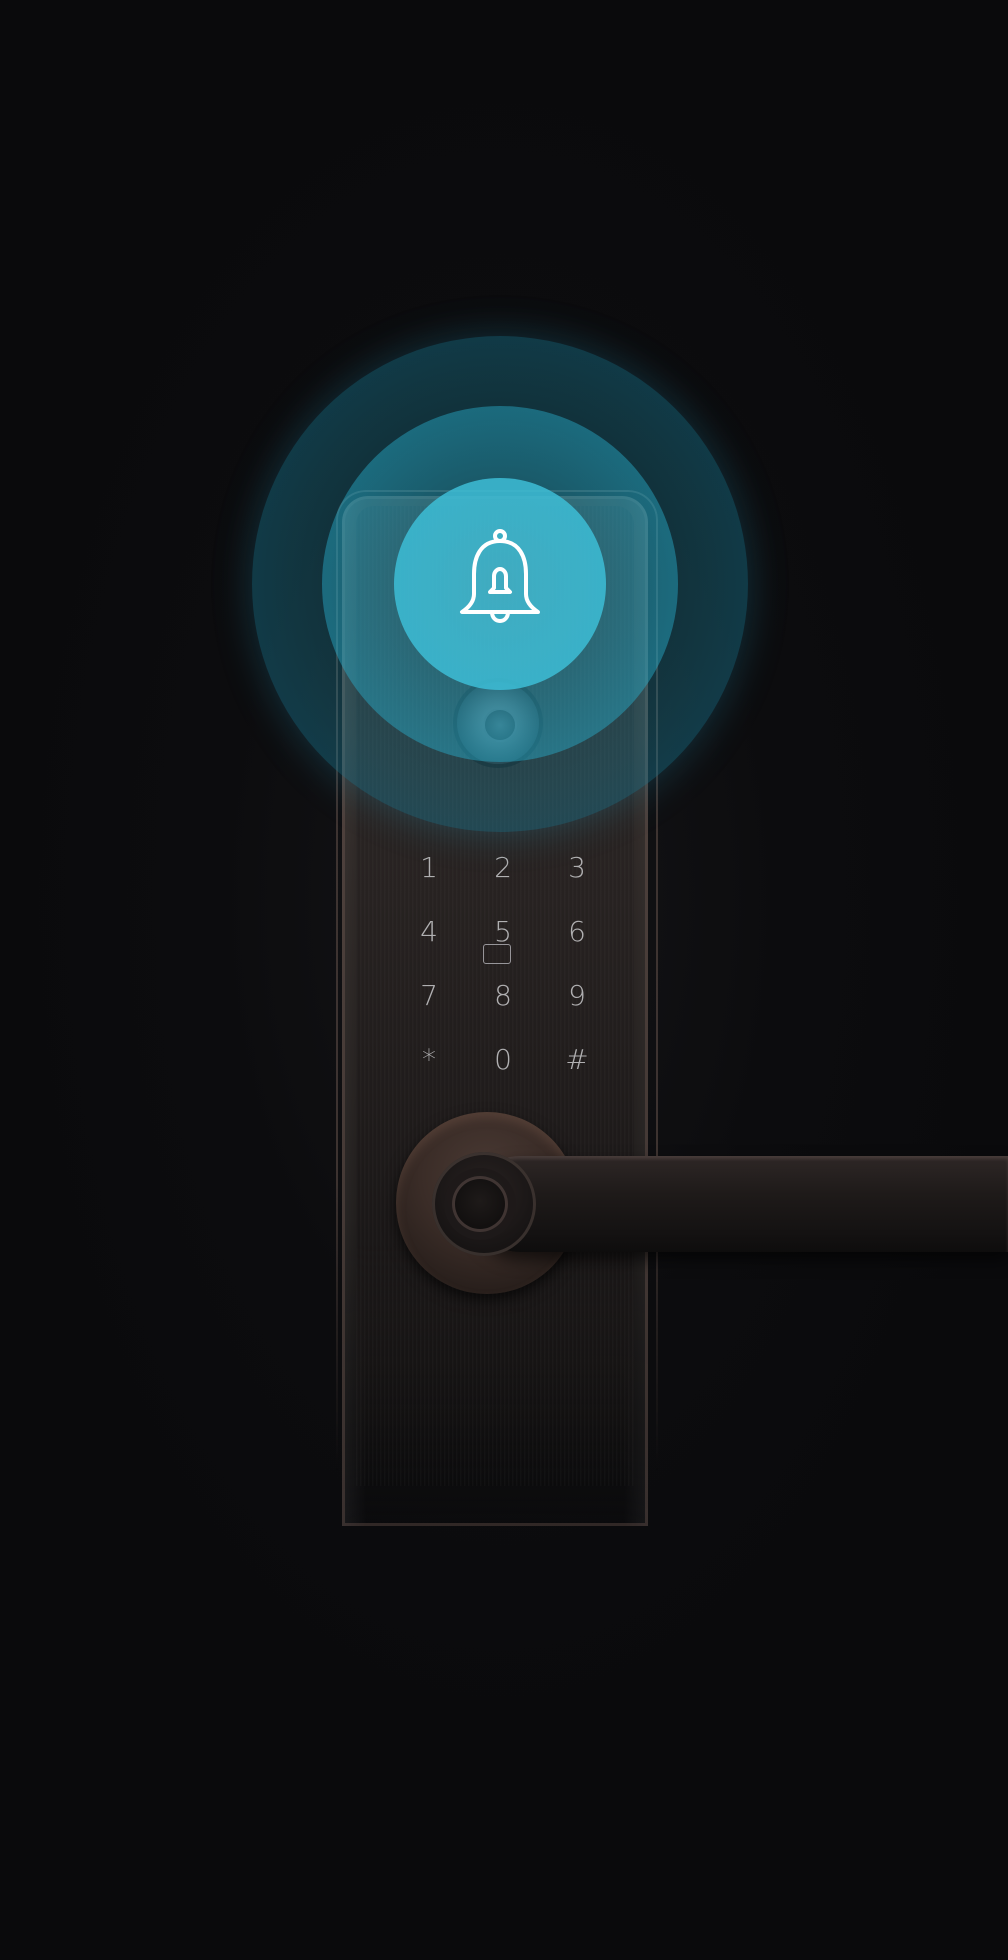  What do you see at coordinates (503, 996) in the screenshot?
I see `key-8: 8` at bounding box center [503, 996].